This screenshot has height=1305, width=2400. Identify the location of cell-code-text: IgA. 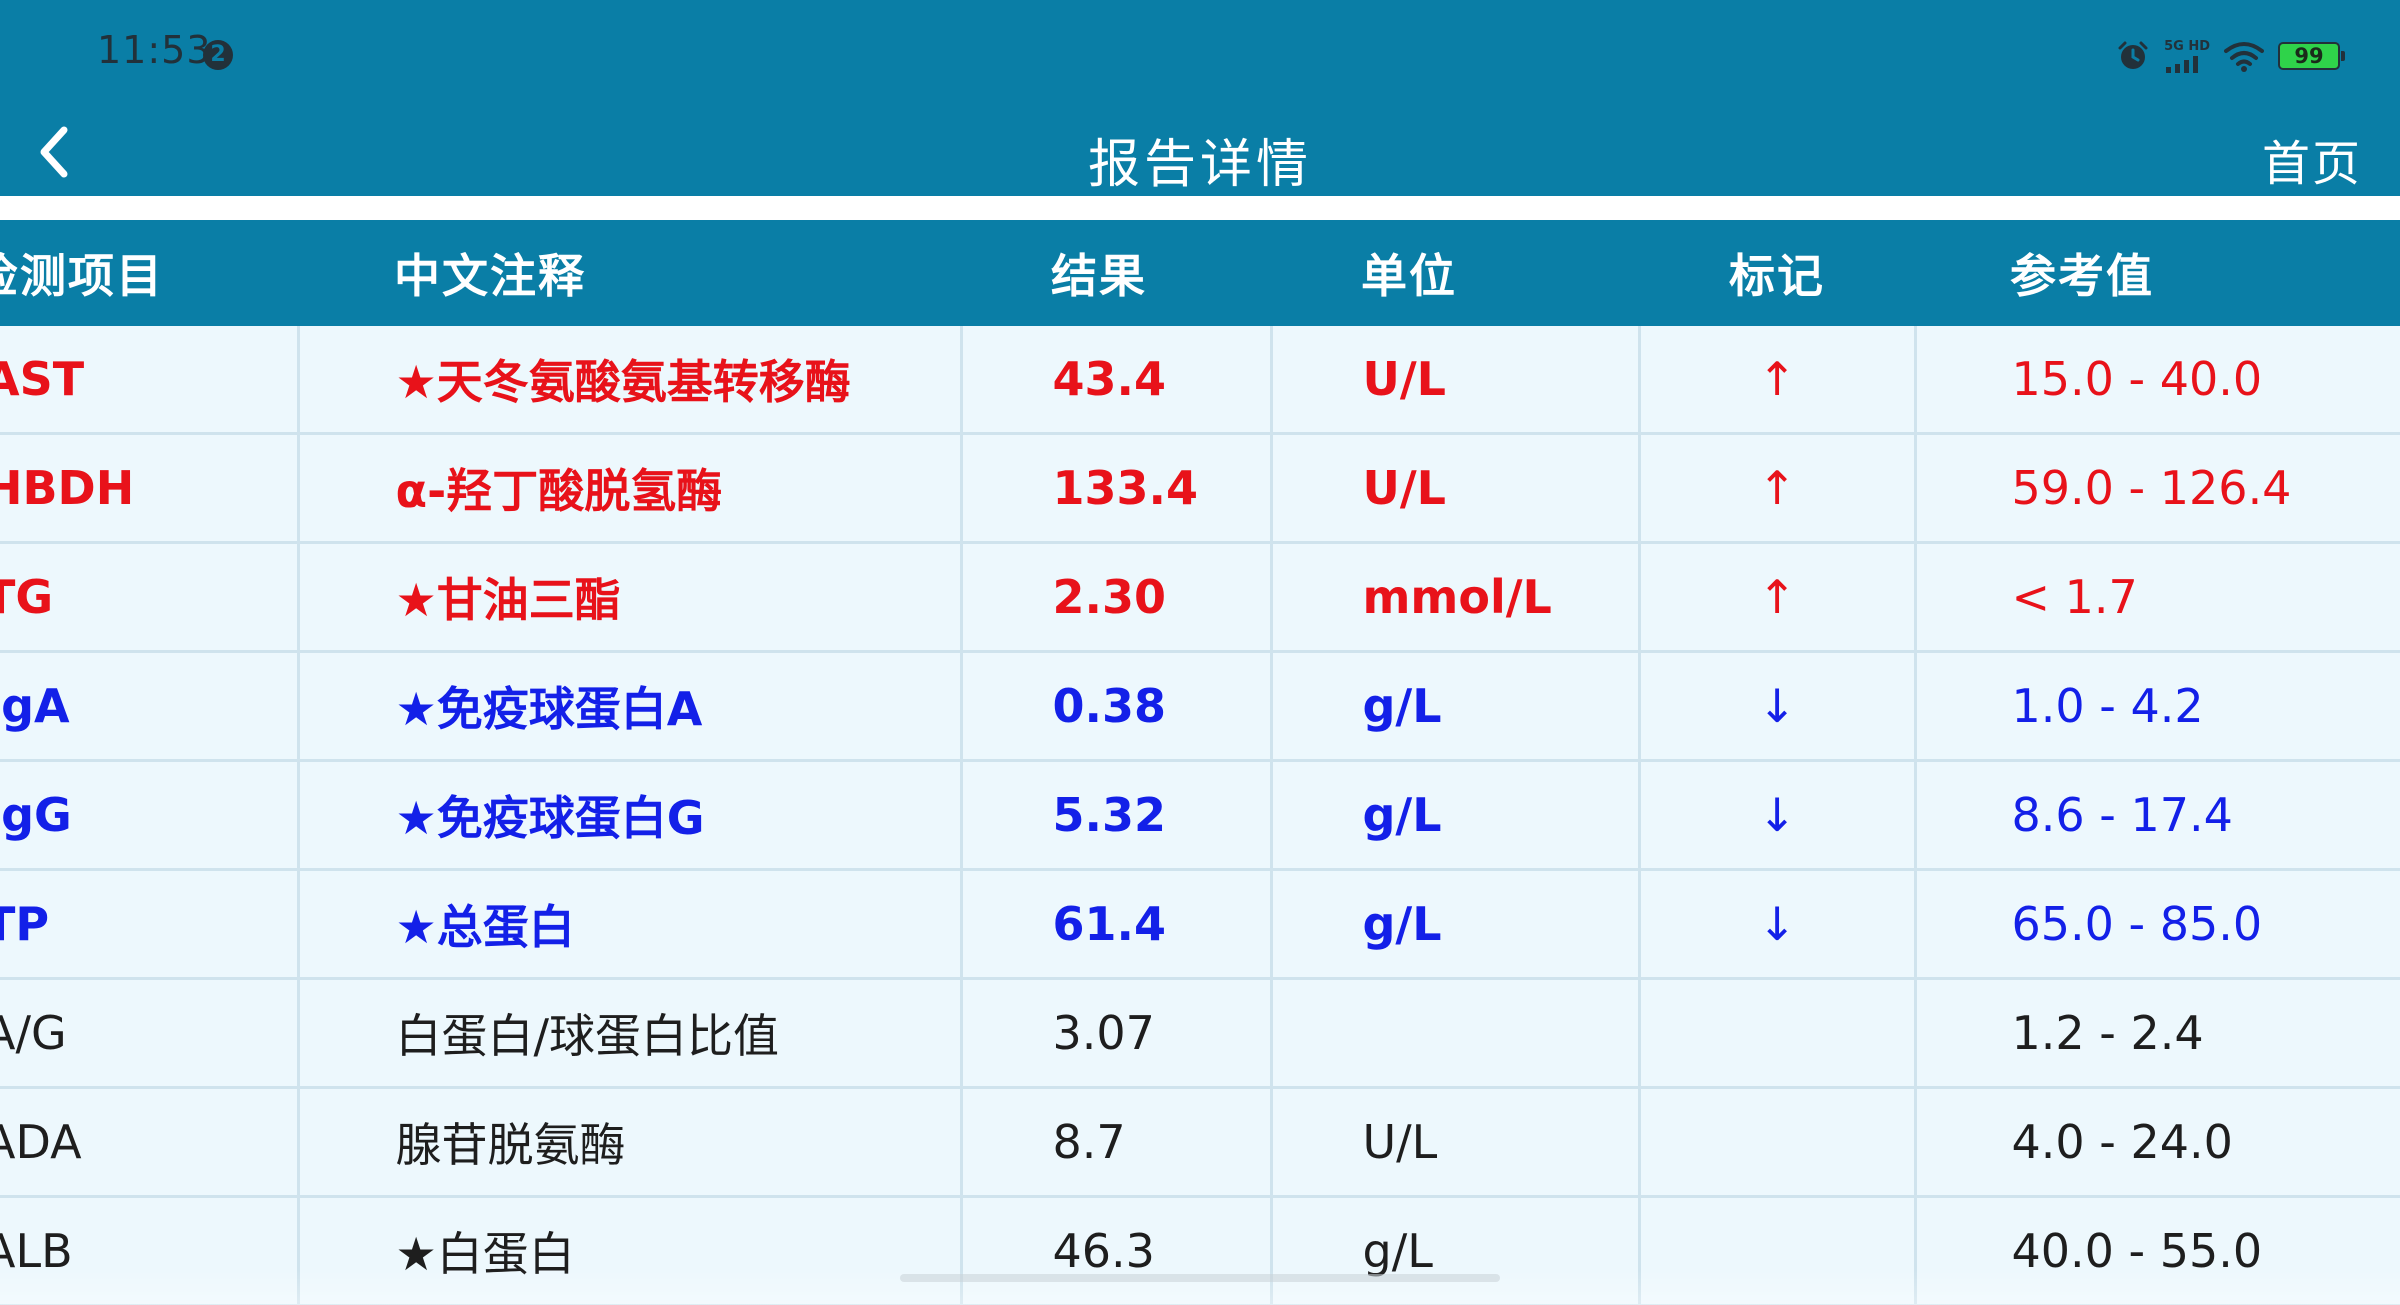
(35, 706).